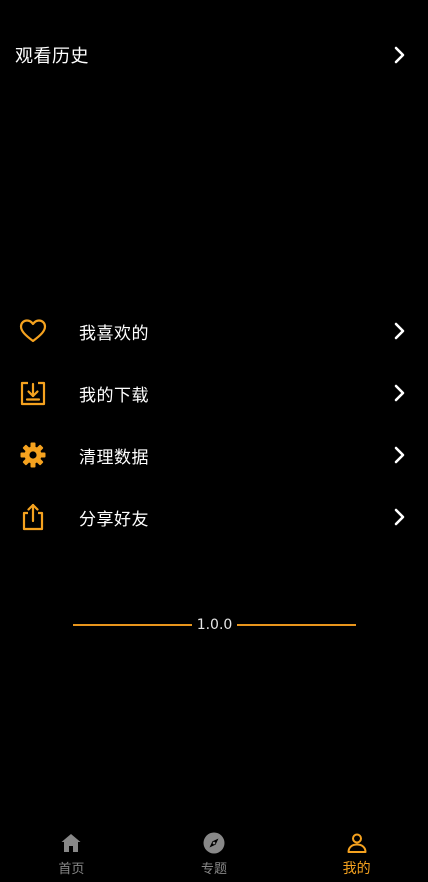  Describe the element at coordinates (52, 56) in the screenshot. I see `watch-history-title: 观看历史` at that location.